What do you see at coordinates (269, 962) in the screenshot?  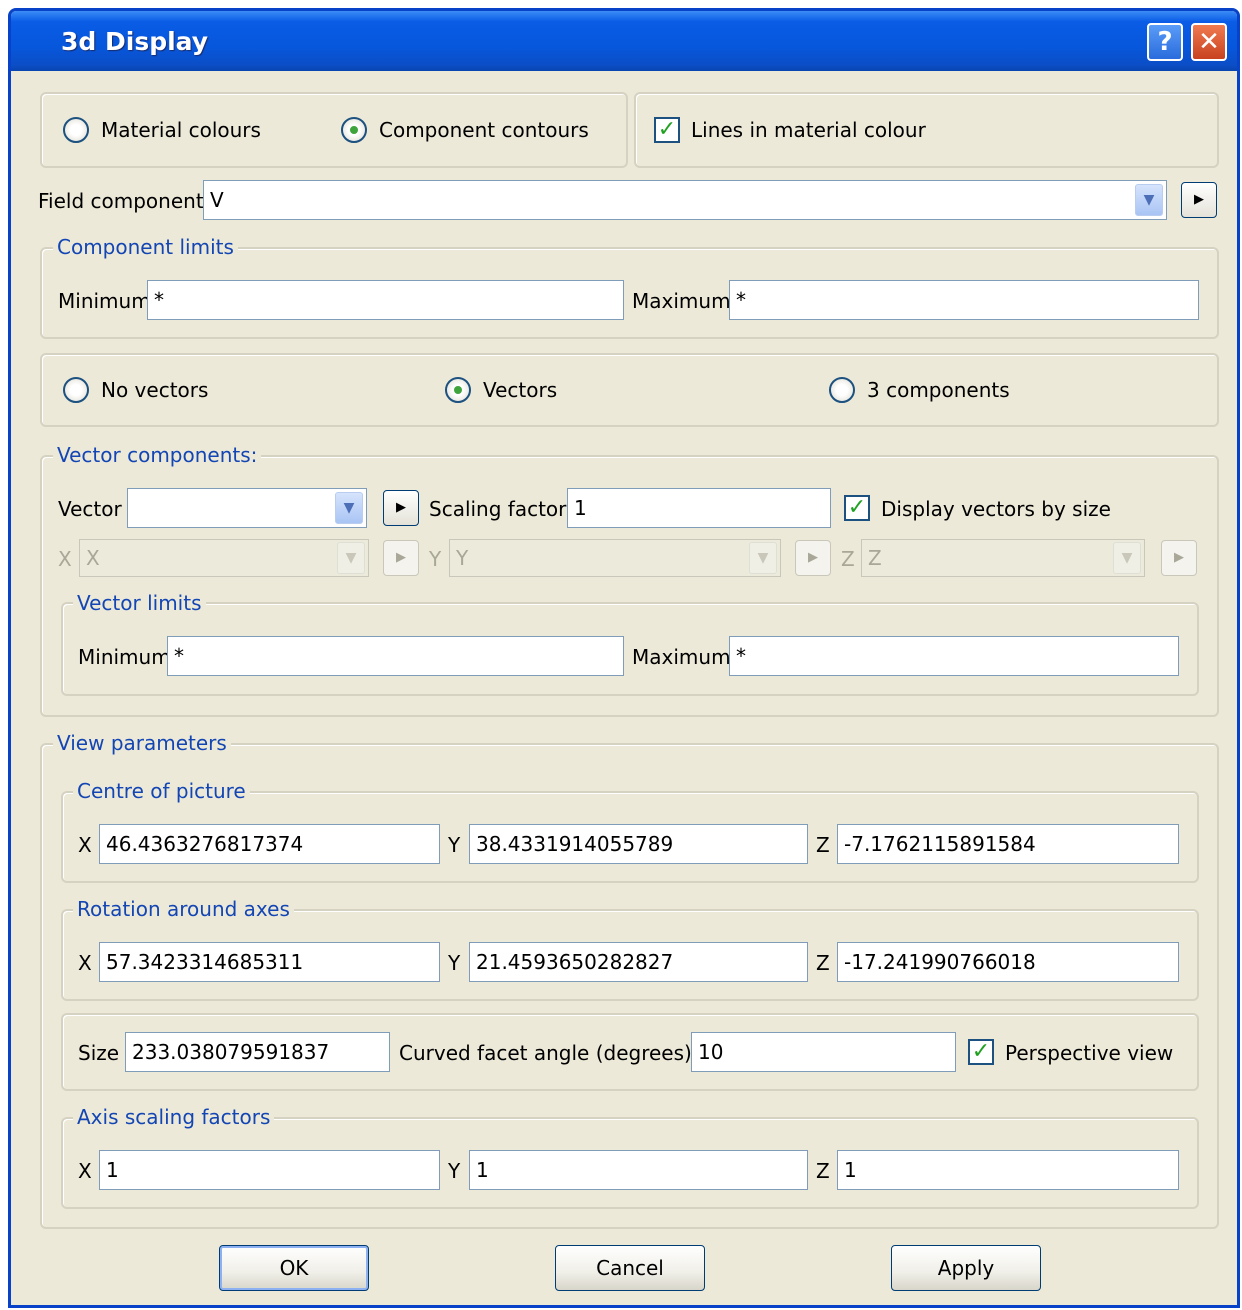 I see `rotation-x-input: 57.3423314685311` at bounding box center [269, 962].